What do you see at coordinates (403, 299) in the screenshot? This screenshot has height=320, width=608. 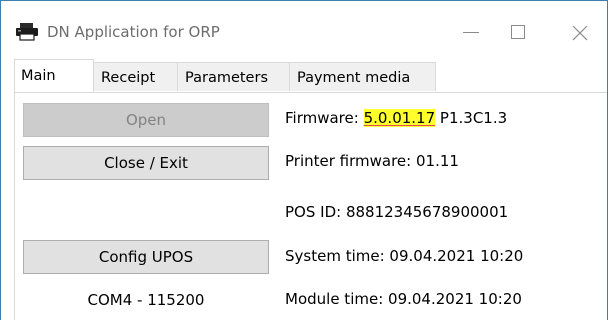 I see `module-time-info: Module time: 09.04.2021 10:20` at bounding box center [403, 299].